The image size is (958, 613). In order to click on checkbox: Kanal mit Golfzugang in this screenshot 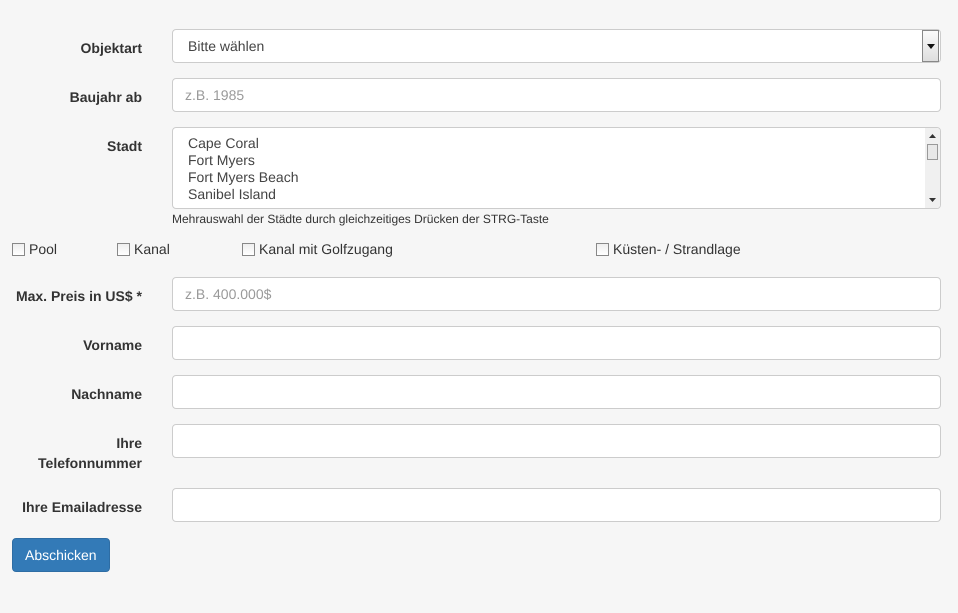, I will do `click(419, 249)`.